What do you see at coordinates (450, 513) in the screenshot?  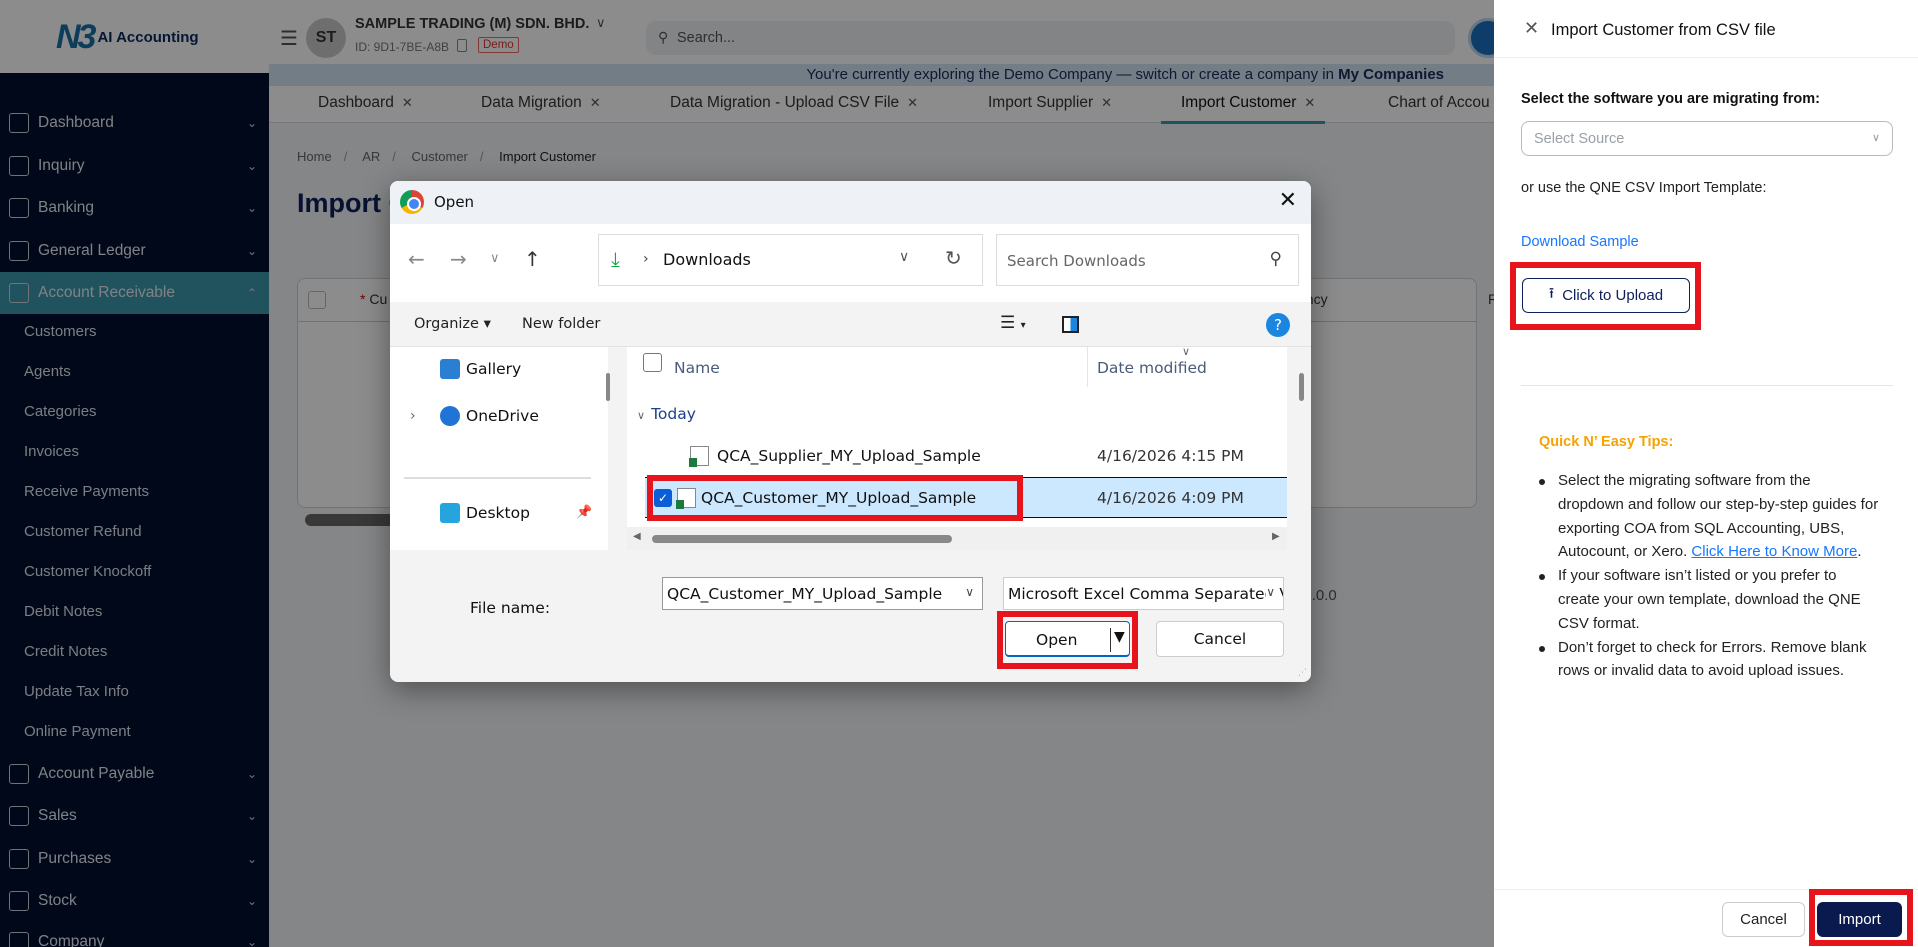 I see `desktop-icon` at bounding box center [450, 513].